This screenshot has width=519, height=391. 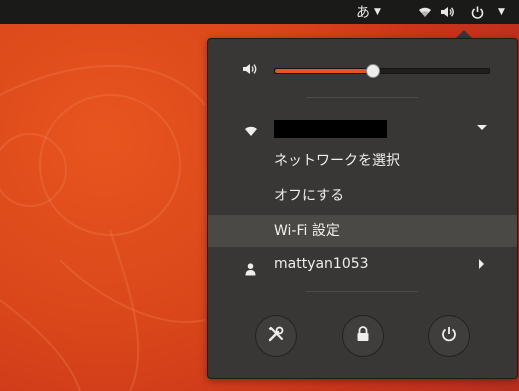 What do you see at coordinates (373, 71) in the screenshot?
I see `volume-slider-handle` at bounding box center [373, 71].